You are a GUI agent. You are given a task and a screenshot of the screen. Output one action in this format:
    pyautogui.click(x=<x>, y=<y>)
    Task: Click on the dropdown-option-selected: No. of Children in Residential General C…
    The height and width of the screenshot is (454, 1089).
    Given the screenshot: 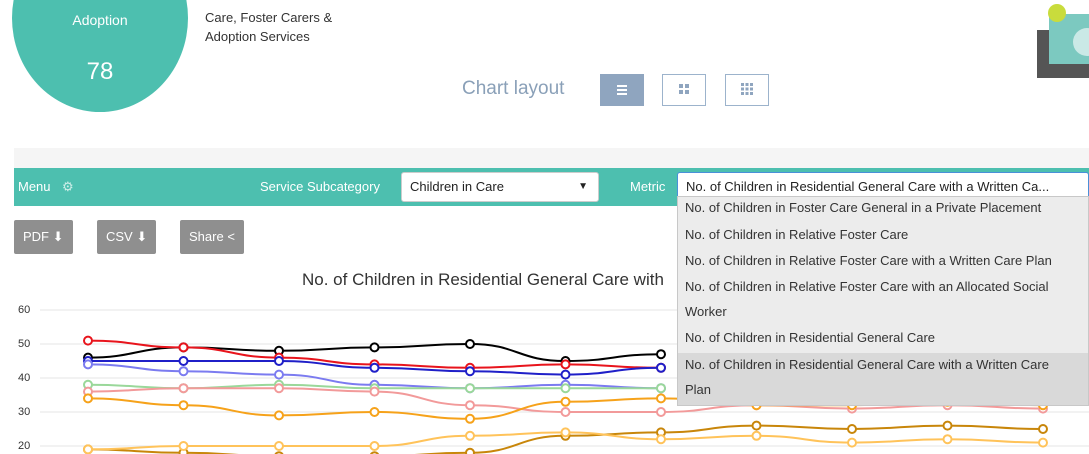 What is the action you would take?
    pyautogui.click(x=867, y=364)
    